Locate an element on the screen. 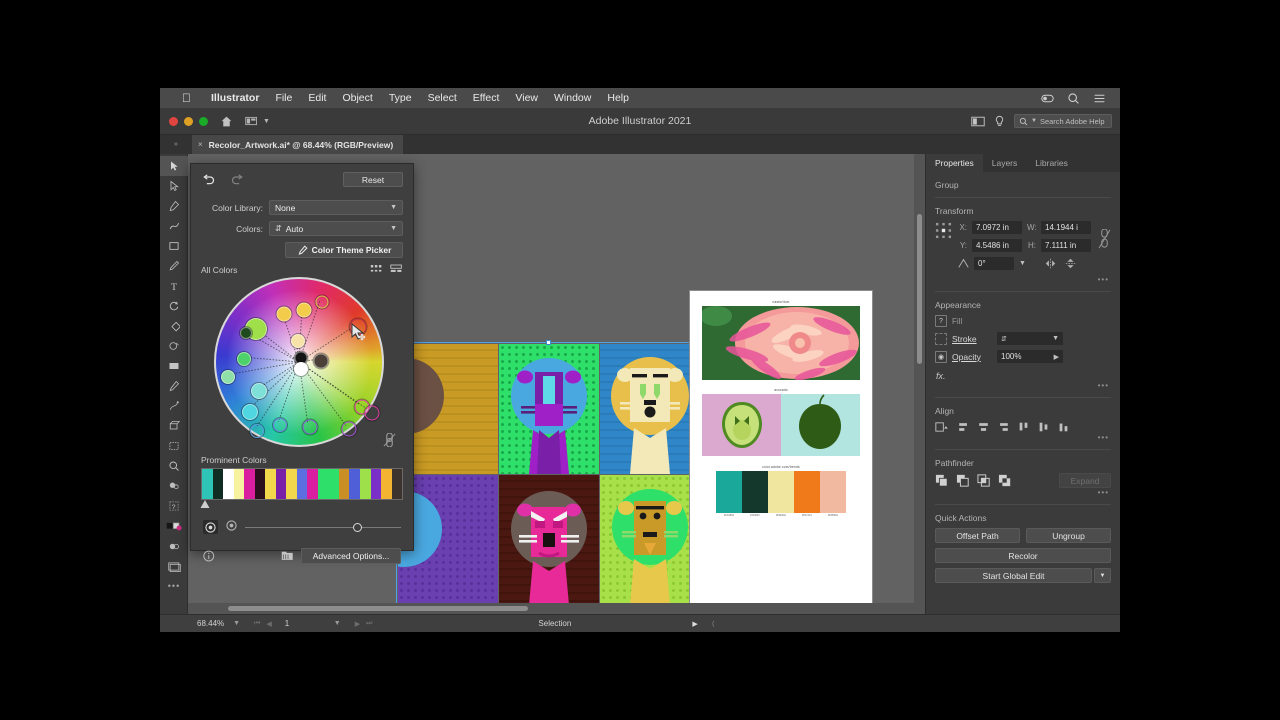 The width and height of the screenshot is (1280, 720). color-wheel-area is located at coordinates (302, 363).